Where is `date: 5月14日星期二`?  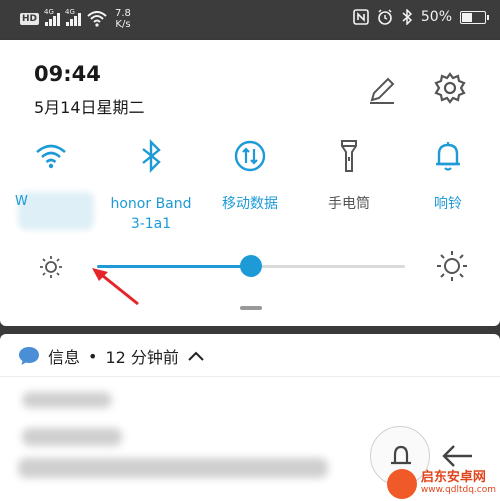
date: 5月14日星期二 is located at coordinates (89, 107).